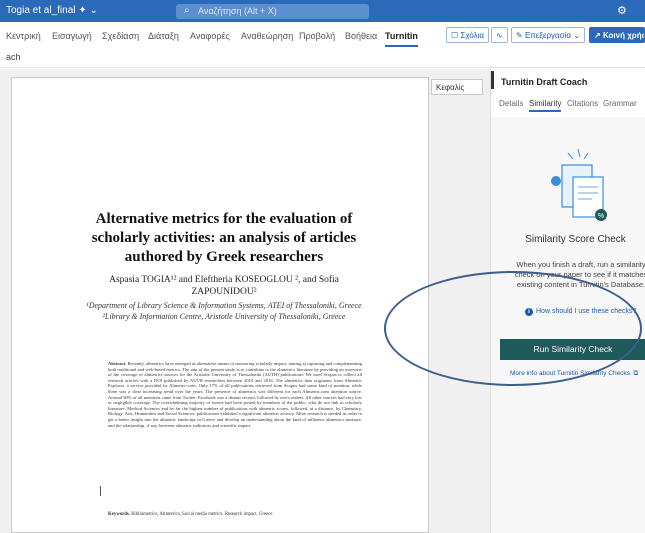 The height and width of the screenshot is (533, 645). Describe the element at coordinates (100, 491) in the screenshot. I see `text-cursor` at that location.